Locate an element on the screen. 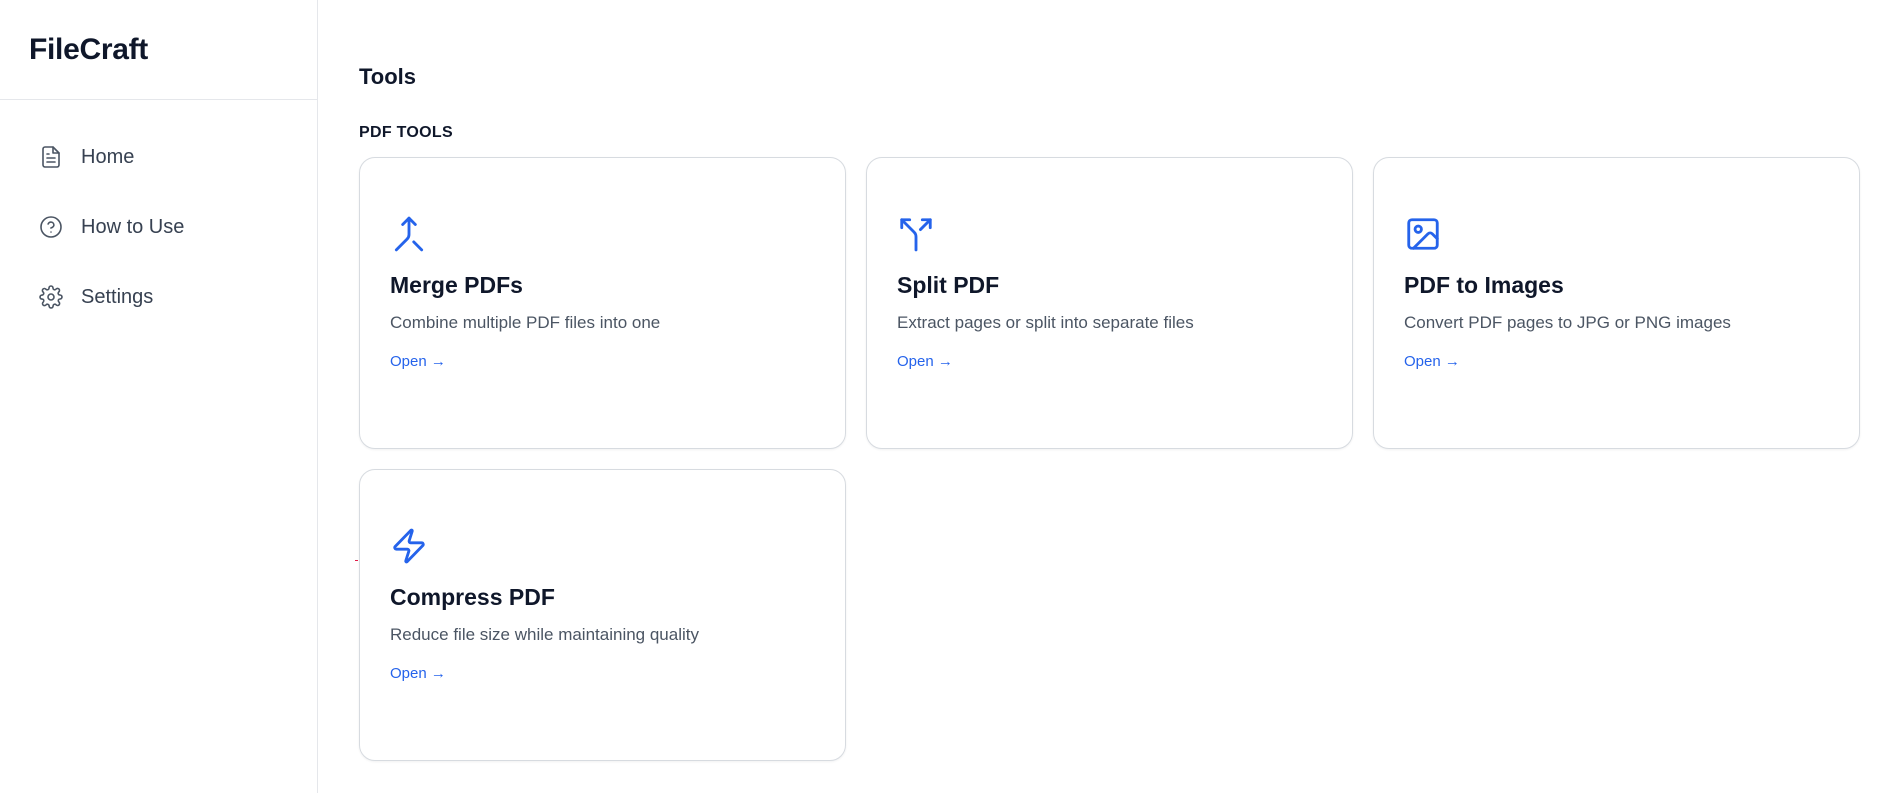  tool-card-description: Combine multiple PDF files into one is located at coordinates (525, 322).